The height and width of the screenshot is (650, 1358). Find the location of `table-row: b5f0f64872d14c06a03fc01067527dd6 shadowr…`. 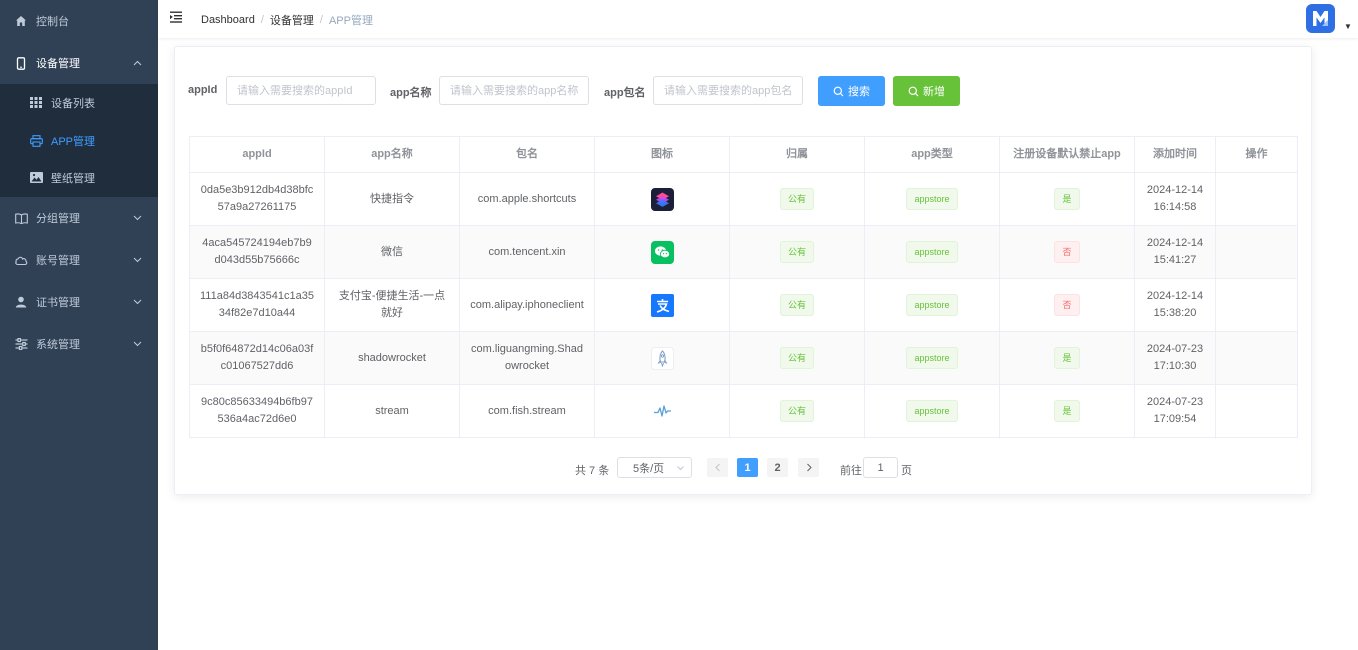

table-row: b5f0f64872d14c06a03fc01067527dd6 shadowr… is located at coordinates (743, 358).